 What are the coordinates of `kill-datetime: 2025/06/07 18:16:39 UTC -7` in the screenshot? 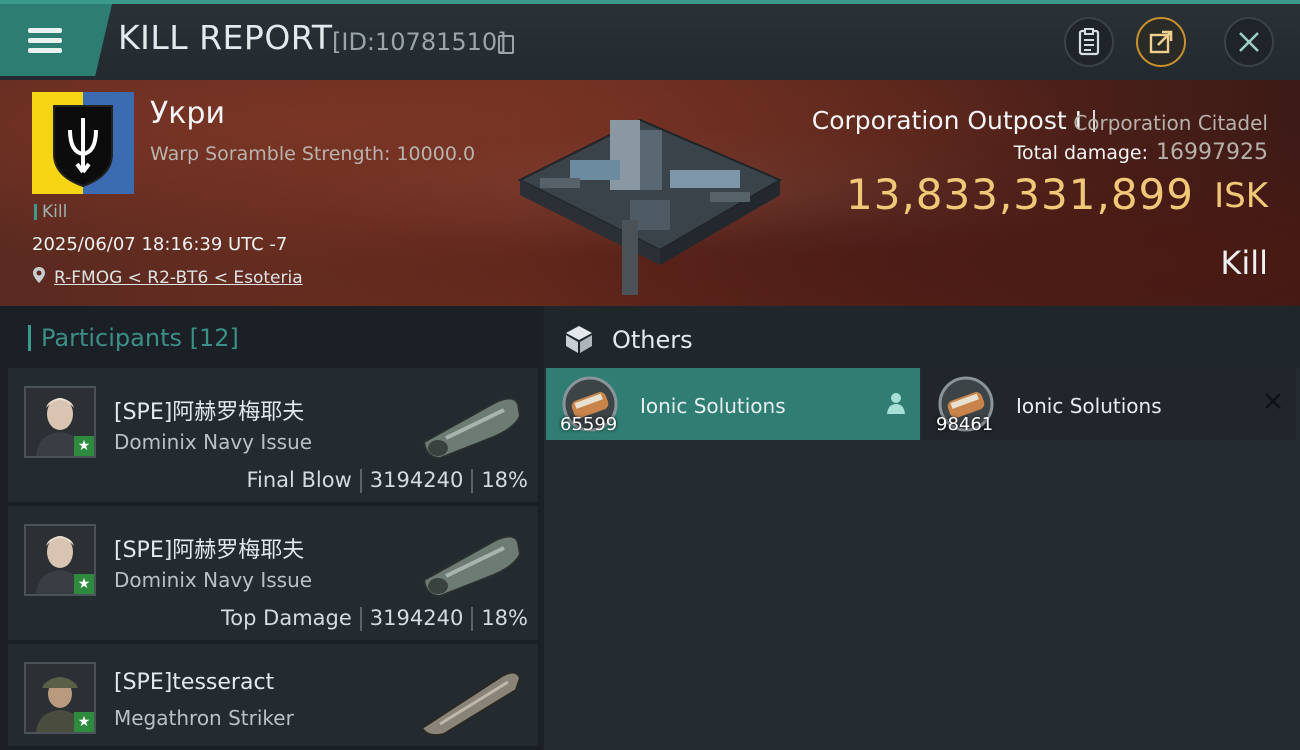 It's located at (160, 244).